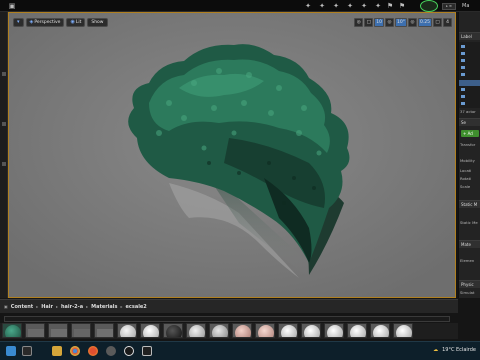 The width and height of the screenshot is (480, 360). What do you see at coordinates (136, 307) in the screenshot?
I see `path-segment: ecsale2` at bounding box center [136, 307].